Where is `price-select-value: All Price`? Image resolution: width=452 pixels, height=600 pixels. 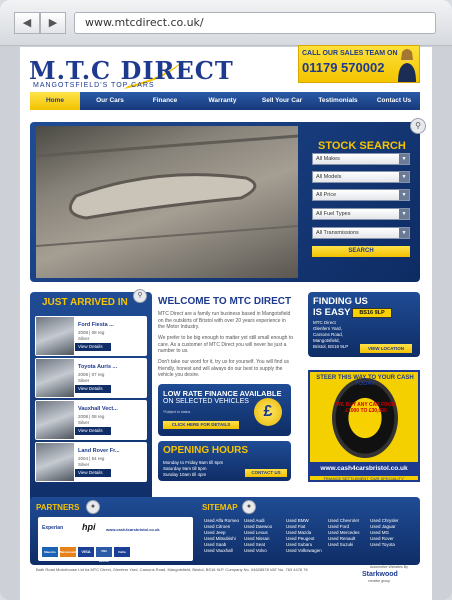 price-select-value: All Price is located at coordinates (326, 195).